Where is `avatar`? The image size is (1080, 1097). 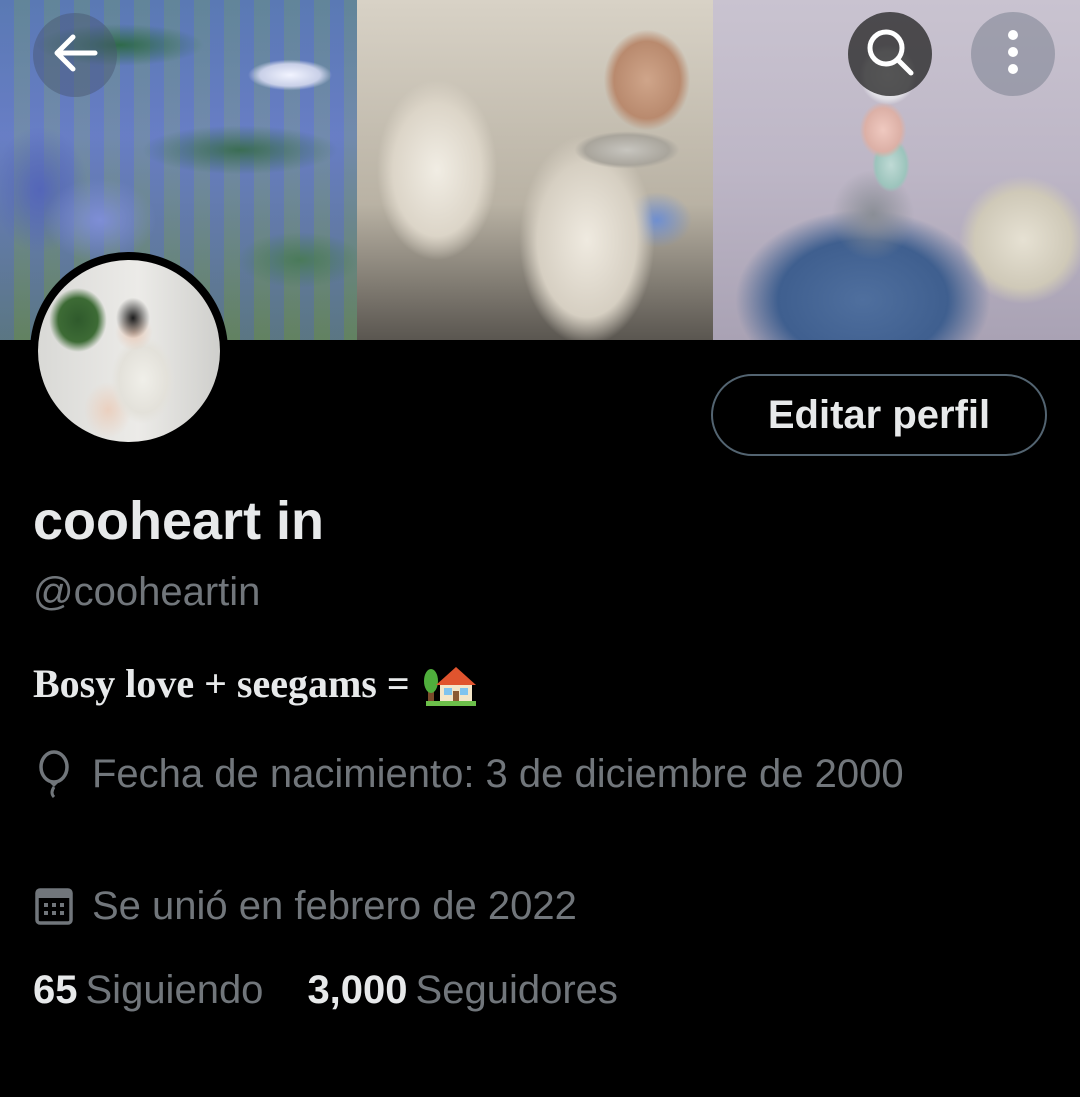 avatar is located at coordinates (129, 351).